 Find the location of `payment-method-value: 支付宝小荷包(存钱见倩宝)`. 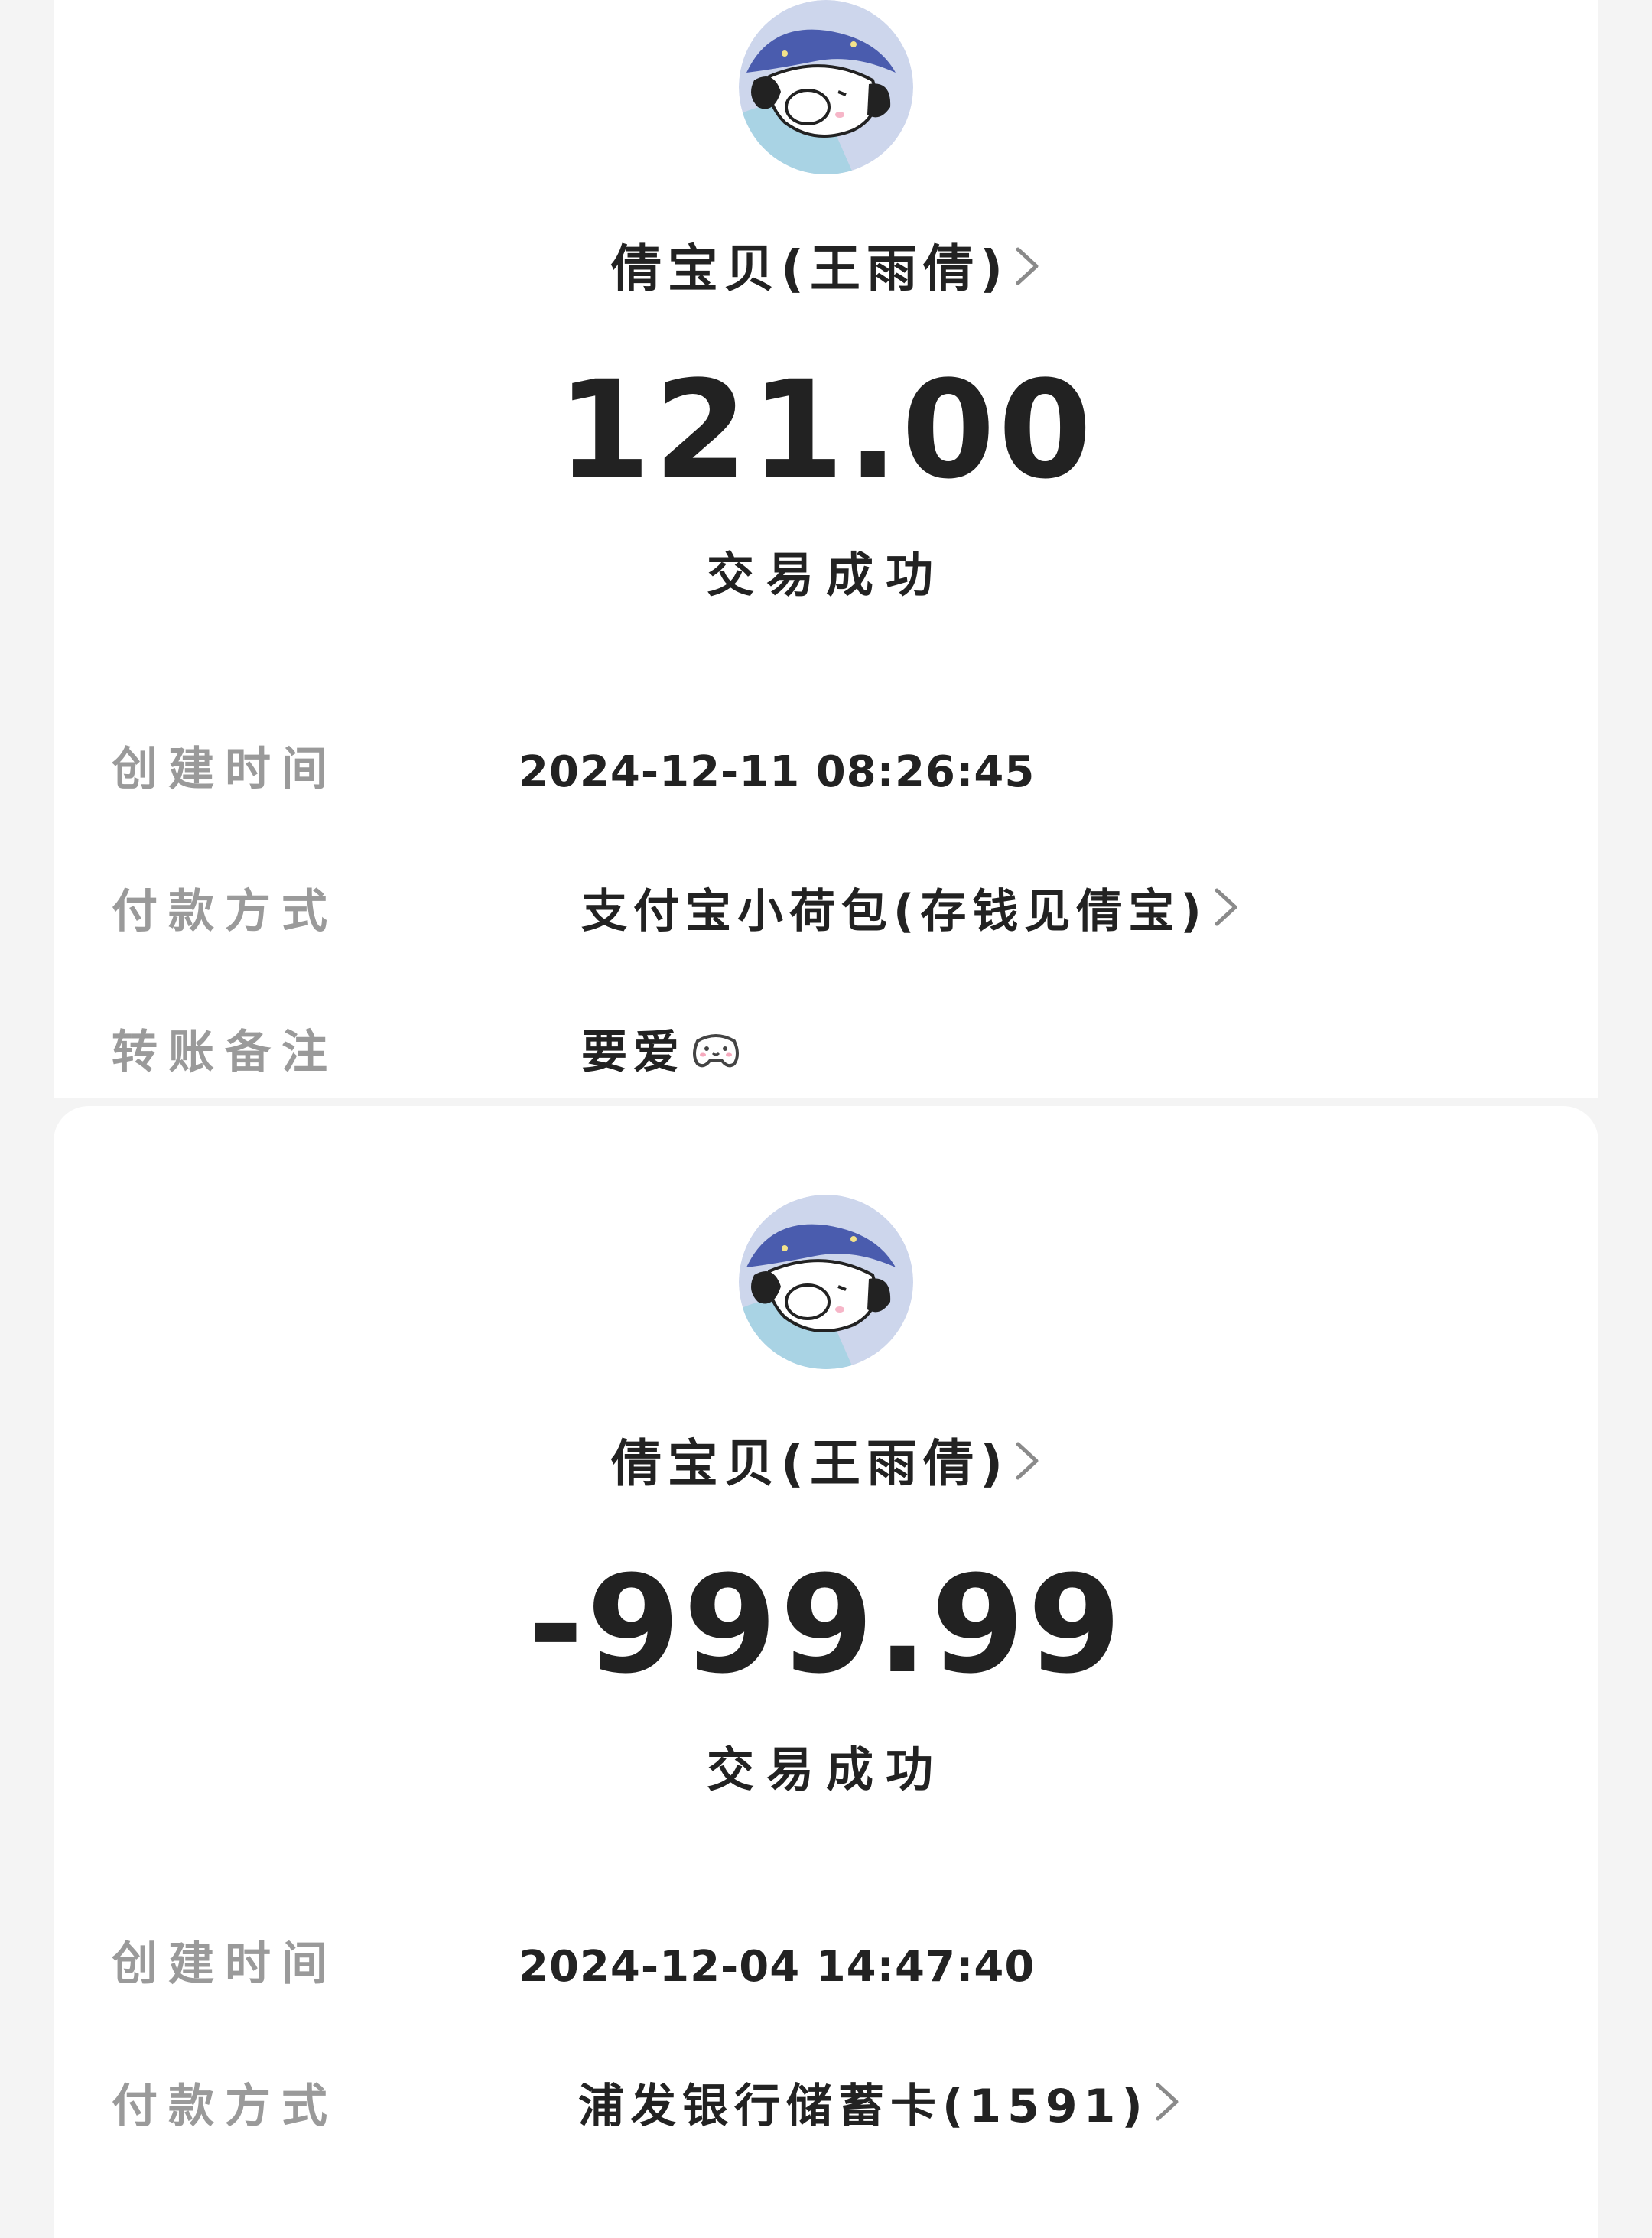

payment-method-value: 支付宝小荷包(存钱见倩宝) is located at coordinates (895, 911).